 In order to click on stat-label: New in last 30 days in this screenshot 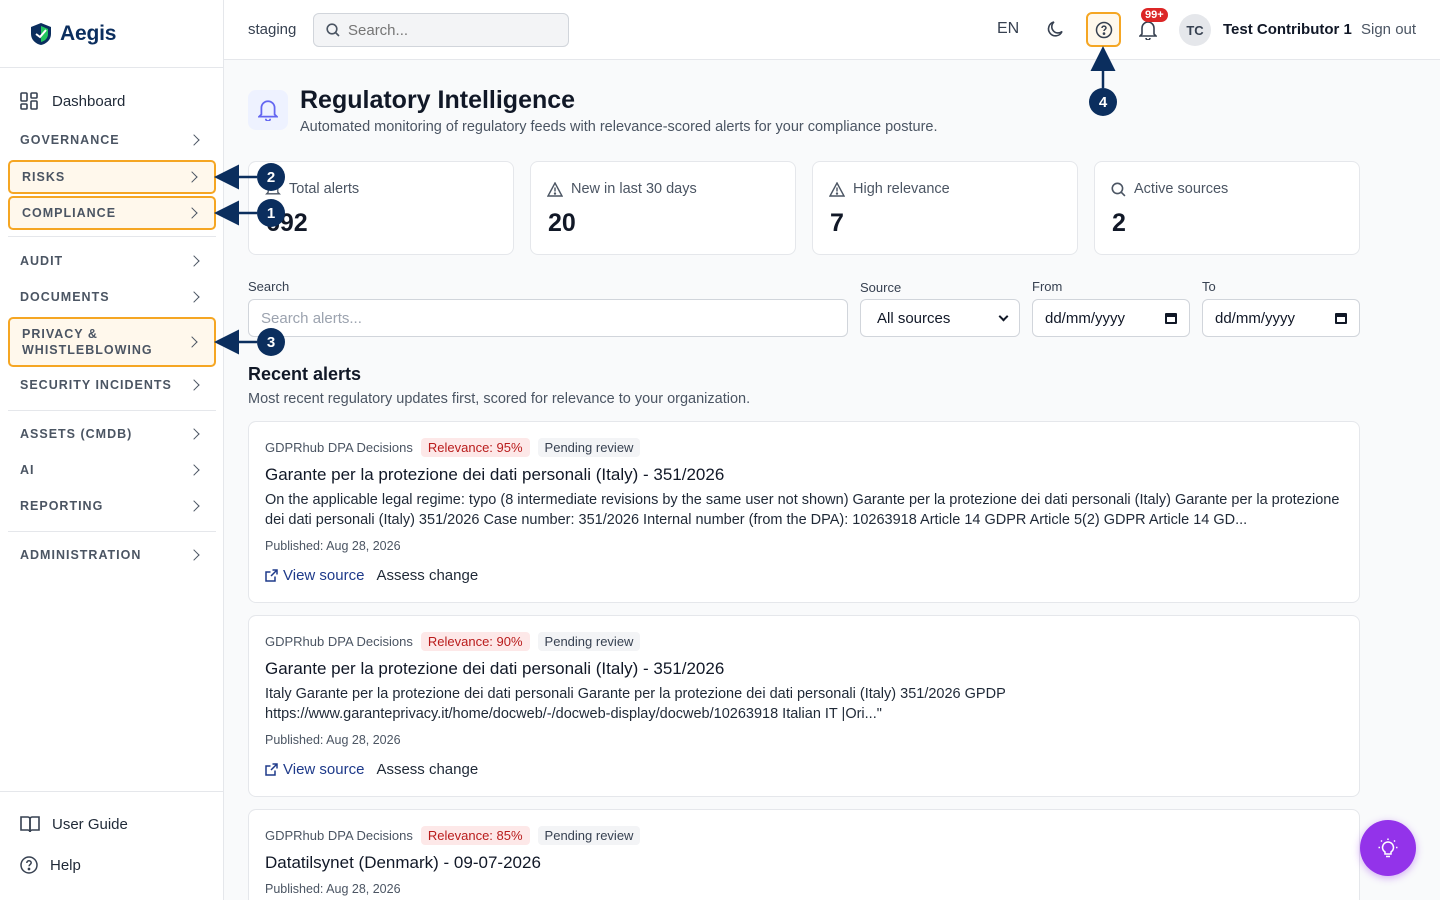, I will do `click(634, 189)`.